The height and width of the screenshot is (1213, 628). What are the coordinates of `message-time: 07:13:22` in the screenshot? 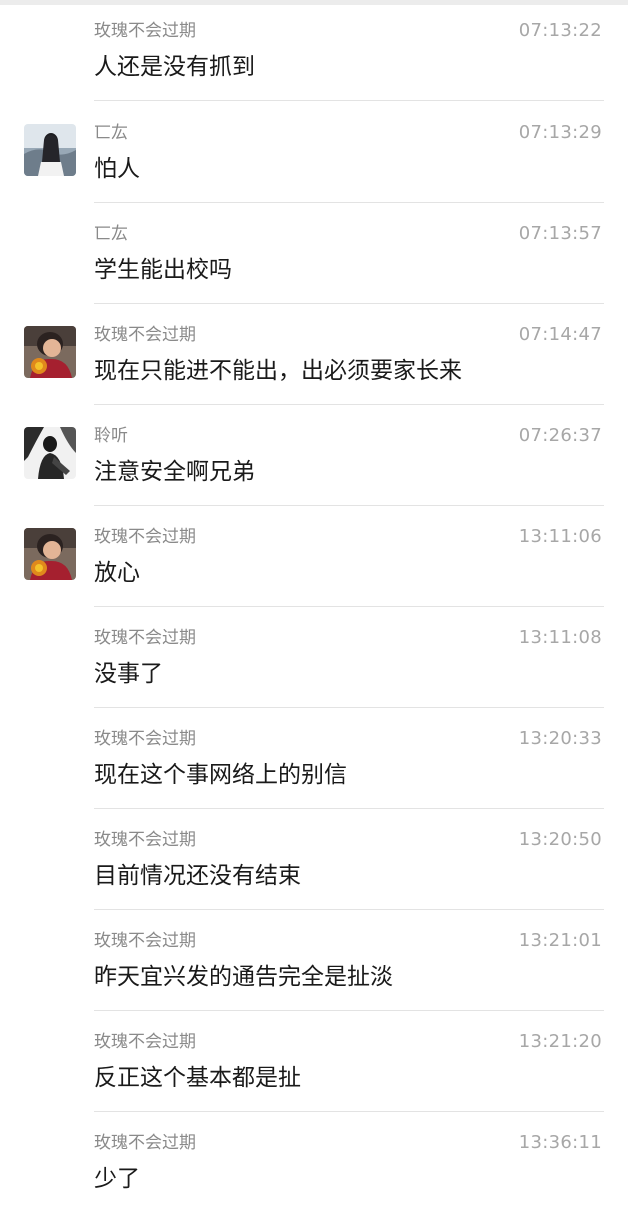 It's located at (560, 30).